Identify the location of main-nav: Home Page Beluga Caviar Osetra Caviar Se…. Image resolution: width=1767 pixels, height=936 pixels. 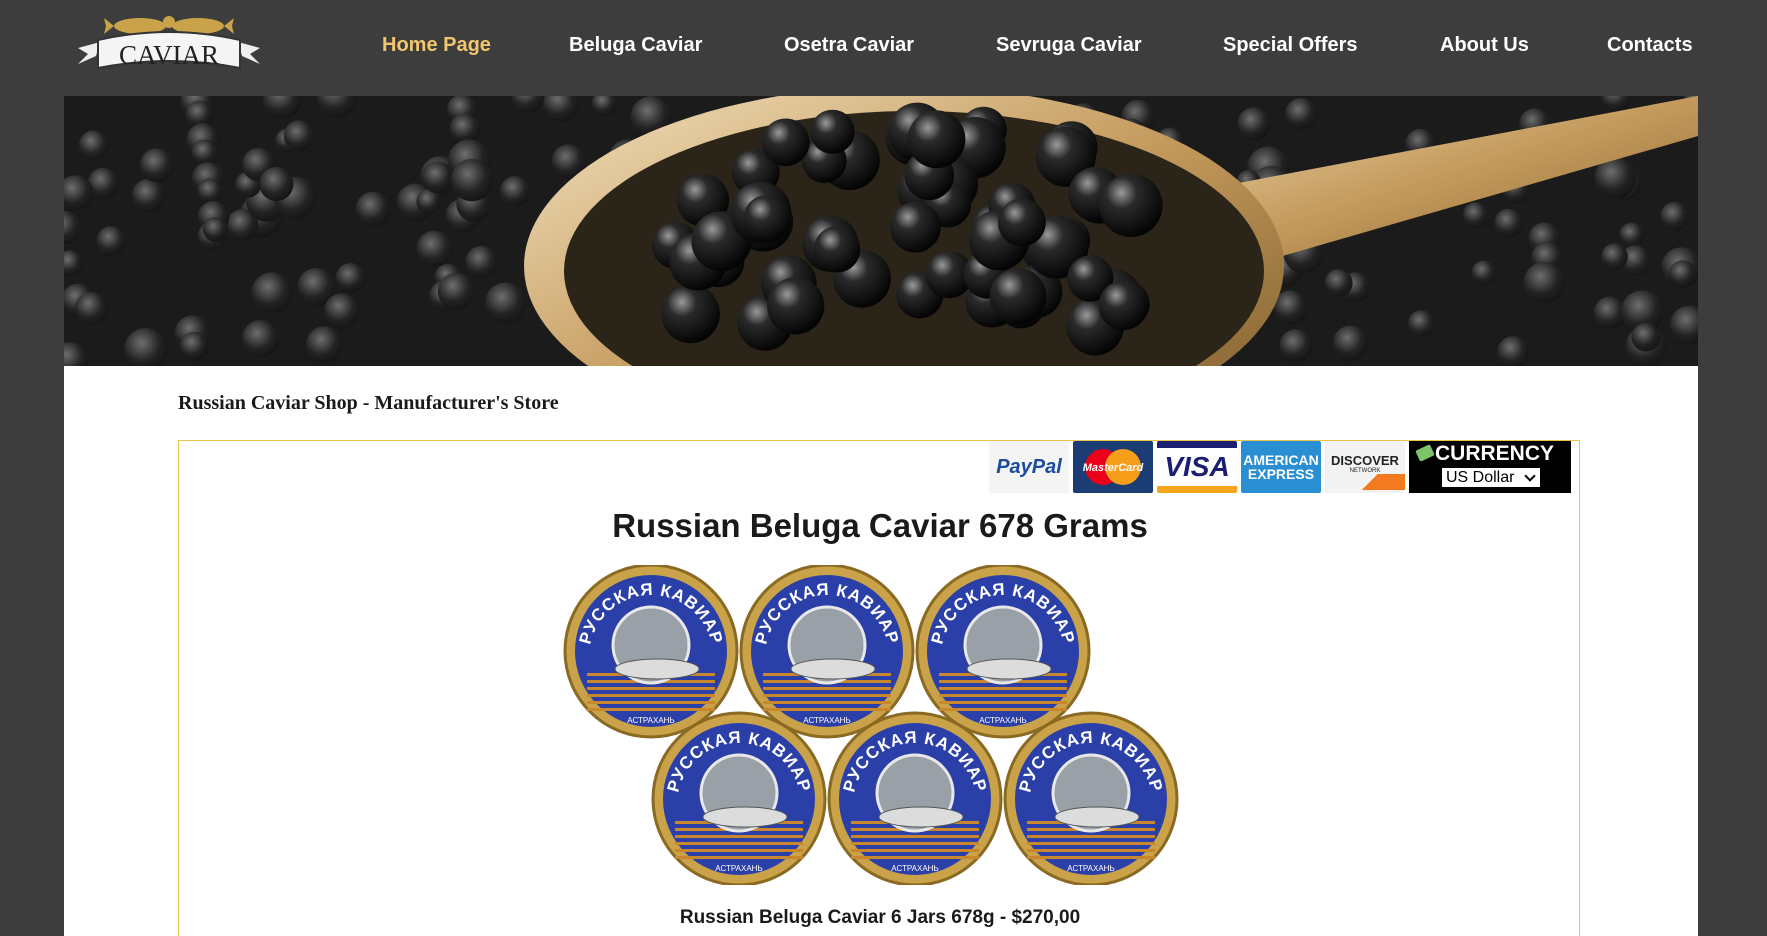
(883, 49).